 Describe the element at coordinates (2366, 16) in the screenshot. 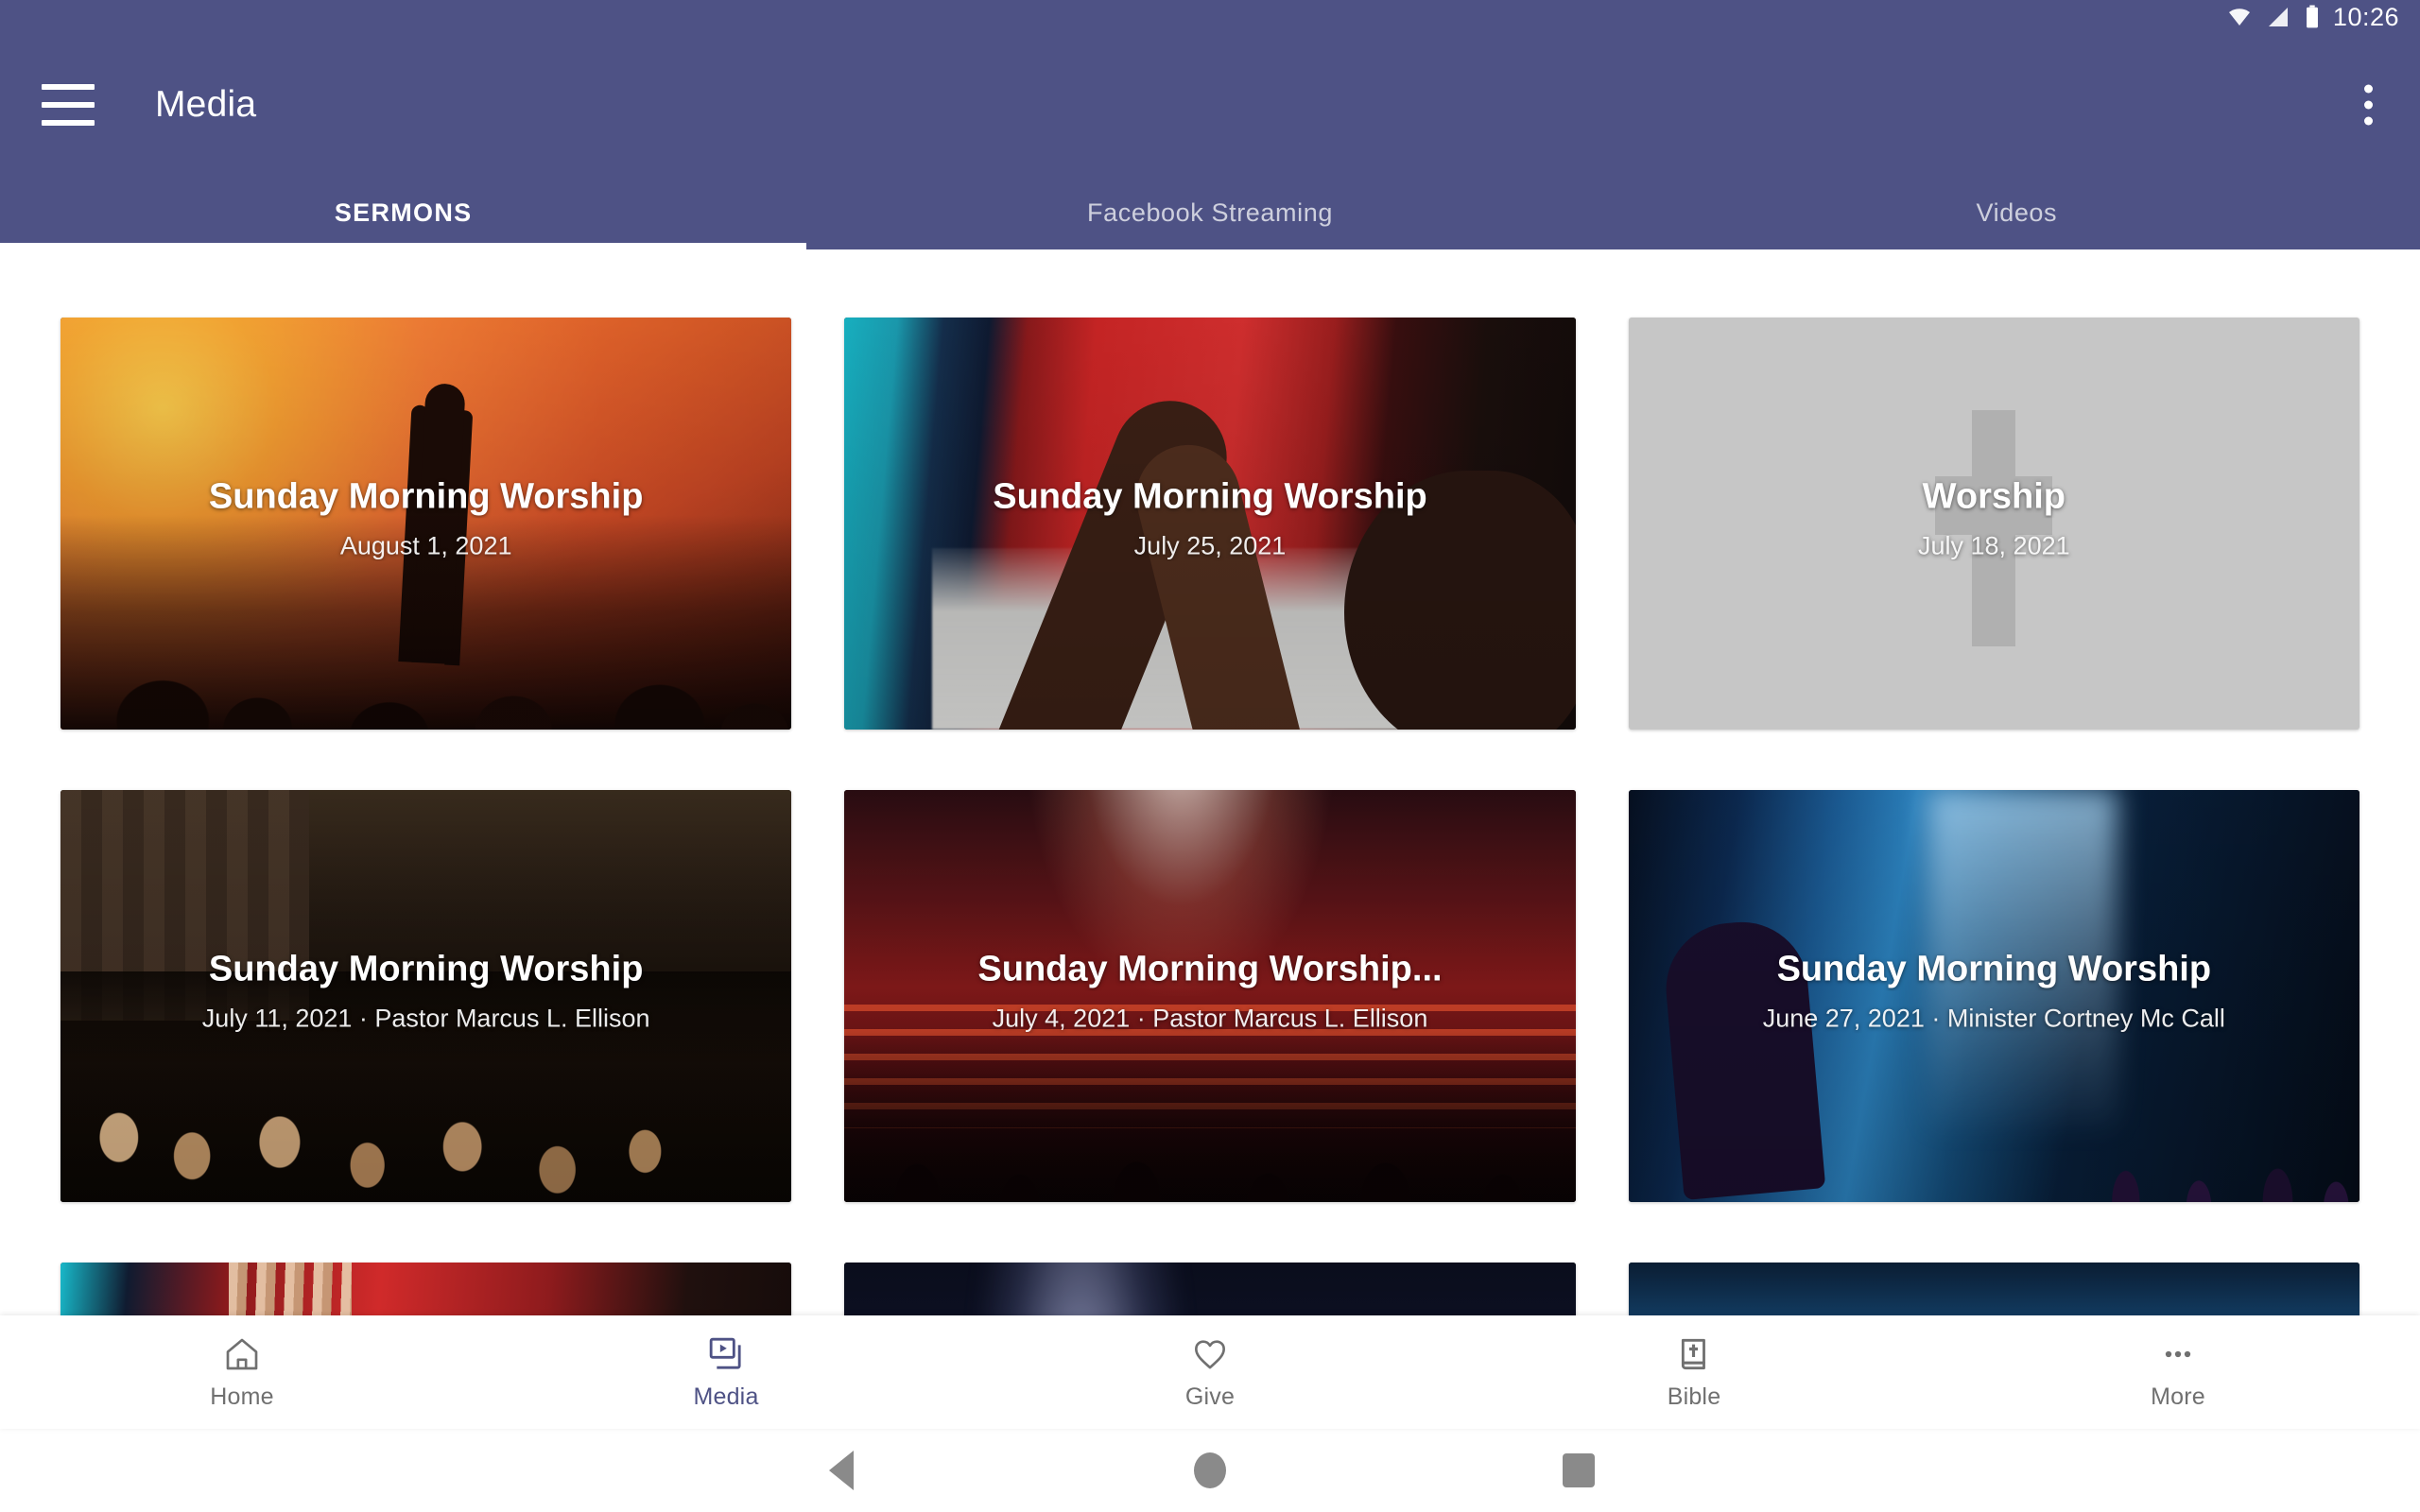

I see `status-bar-clock: 10:26` at that location.